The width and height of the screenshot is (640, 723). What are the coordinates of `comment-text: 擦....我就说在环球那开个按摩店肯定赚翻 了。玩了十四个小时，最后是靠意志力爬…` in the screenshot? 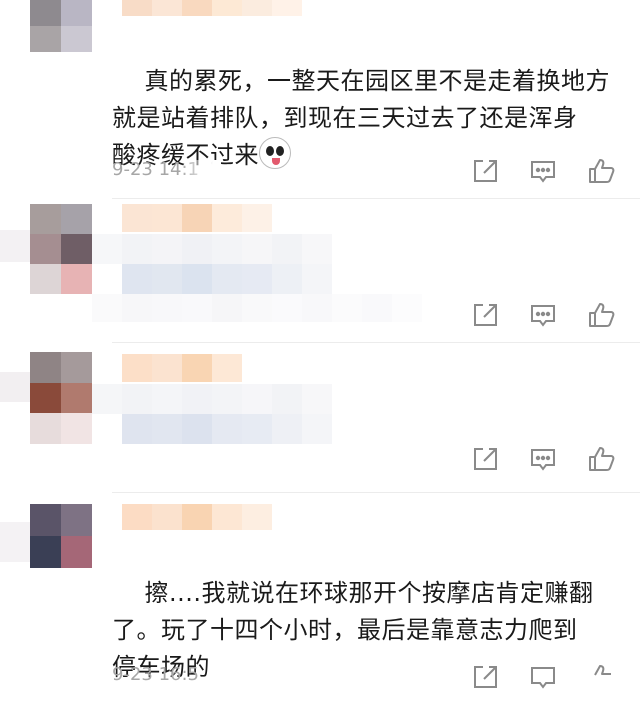 It's located at (353, 630).